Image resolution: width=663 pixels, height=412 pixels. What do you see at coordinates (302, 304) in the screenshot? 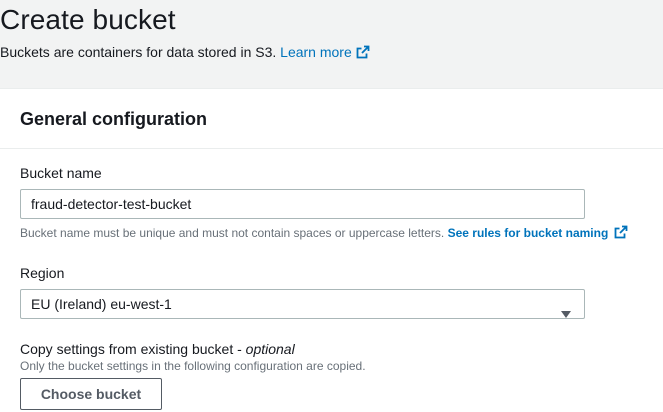
I see `region-select: EU (Ireland) eu-west-1` at bounding box center [302, 304].